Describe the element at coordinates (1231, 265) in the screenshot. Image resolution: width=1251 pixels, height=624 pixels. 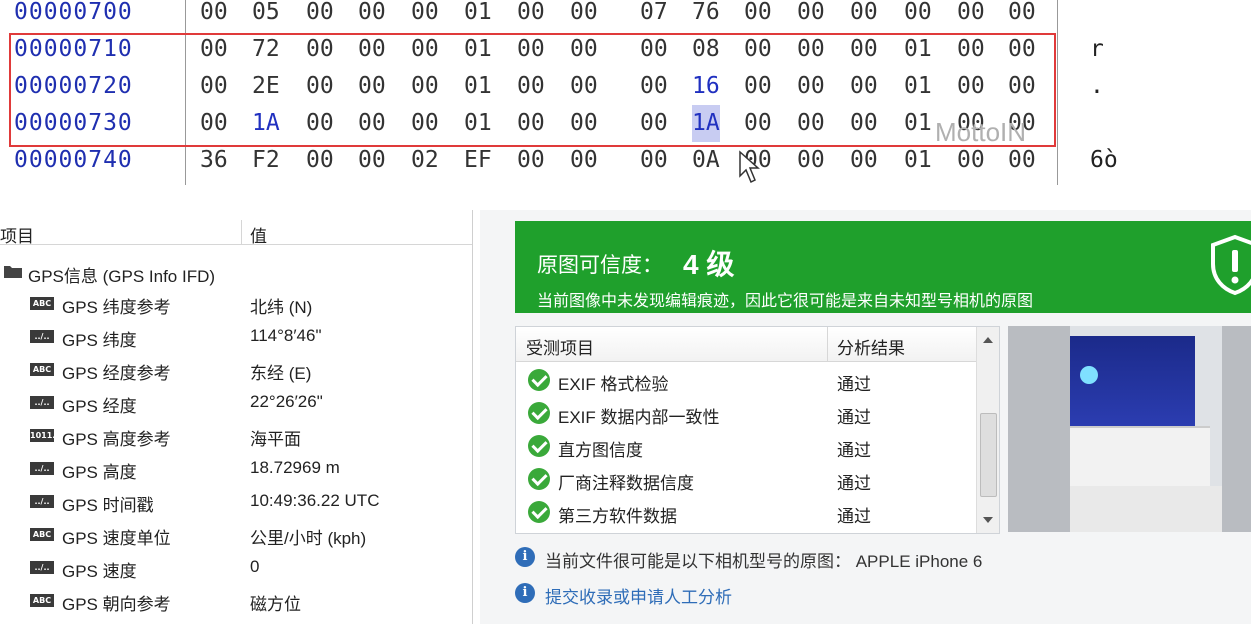
I see `shield-alert-icon` at that location.